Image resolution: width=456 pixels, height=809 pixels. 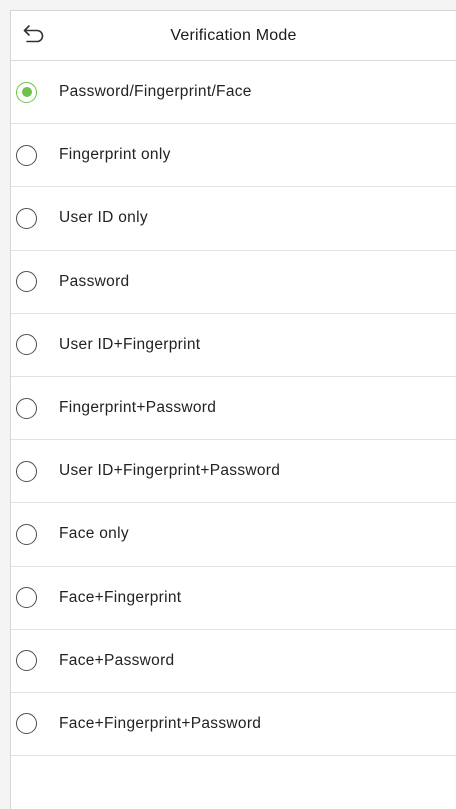 I want to click on option-label: Password, so click(x=94, y=281).